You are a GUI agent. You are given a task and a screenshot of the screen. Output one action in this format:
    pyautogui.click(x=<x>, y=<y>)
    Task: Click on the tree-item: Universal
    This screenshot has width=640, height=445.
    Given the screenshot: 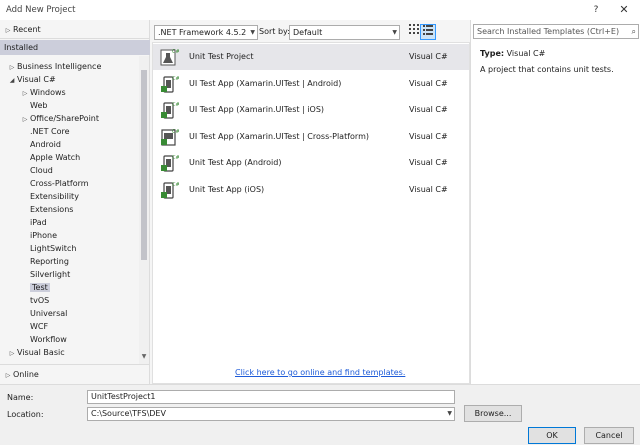 What is the action you would take?
    pyautogui.click(x=48, y=313)
    